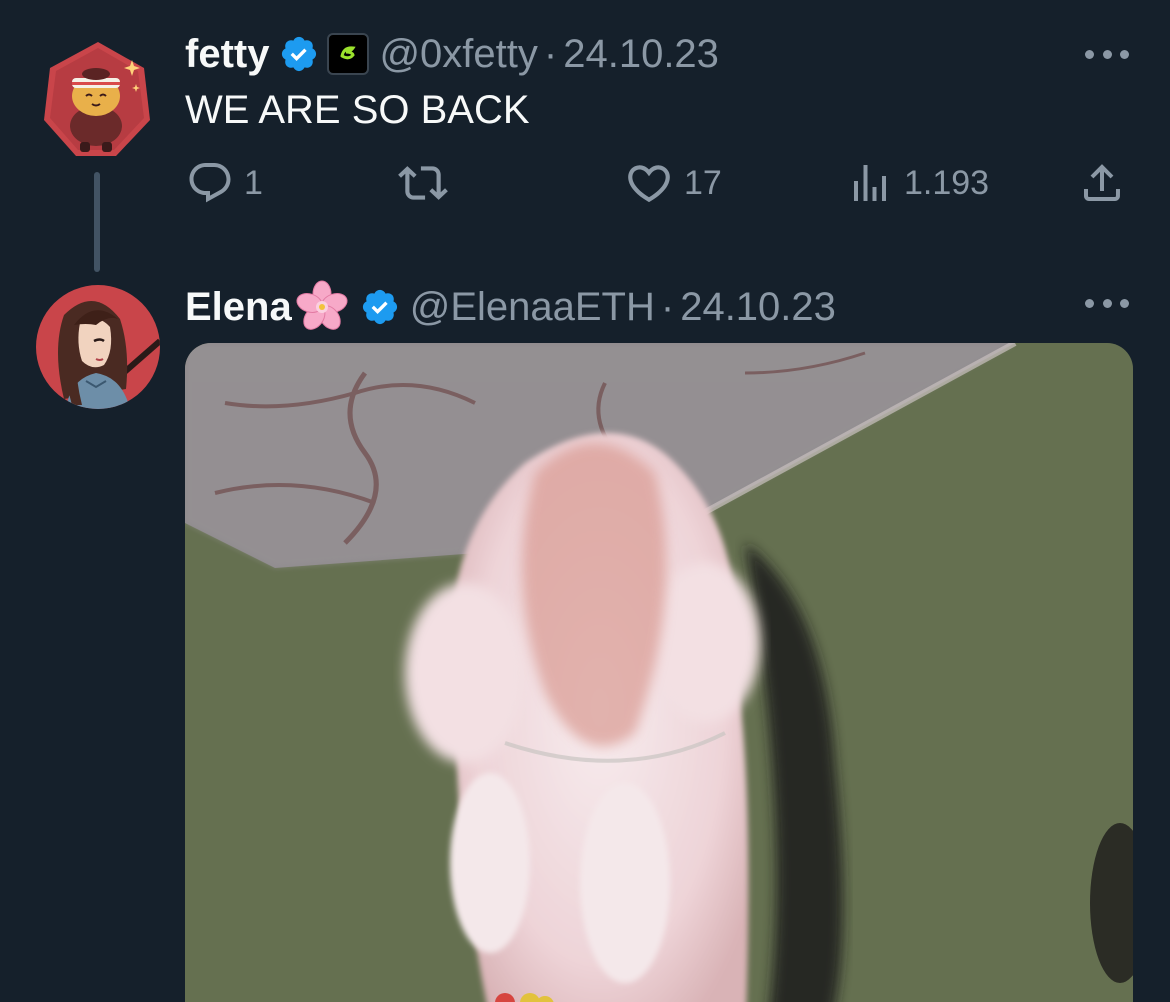  Describe the element at coordinates (532, 307) in the screenshot. I see `user-handle: @ElenaaETH` at that location.